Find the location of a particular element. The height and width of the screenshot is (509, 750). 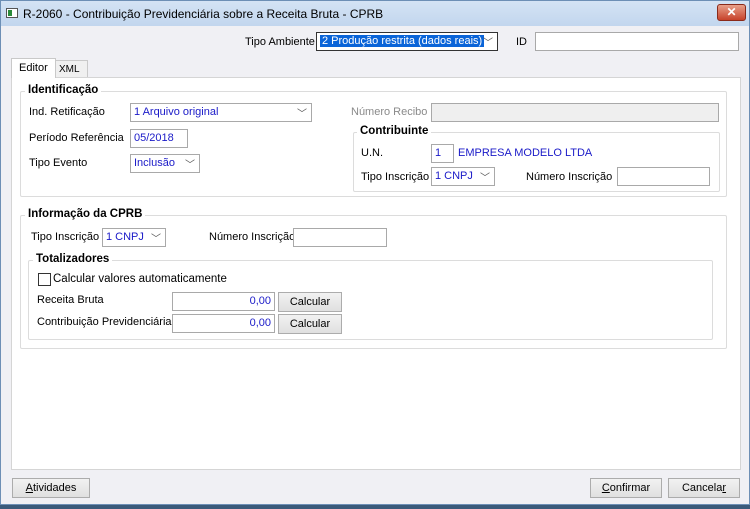

ind-retificacao-label: Ind. Retificação is located at coordinates (67, 112).